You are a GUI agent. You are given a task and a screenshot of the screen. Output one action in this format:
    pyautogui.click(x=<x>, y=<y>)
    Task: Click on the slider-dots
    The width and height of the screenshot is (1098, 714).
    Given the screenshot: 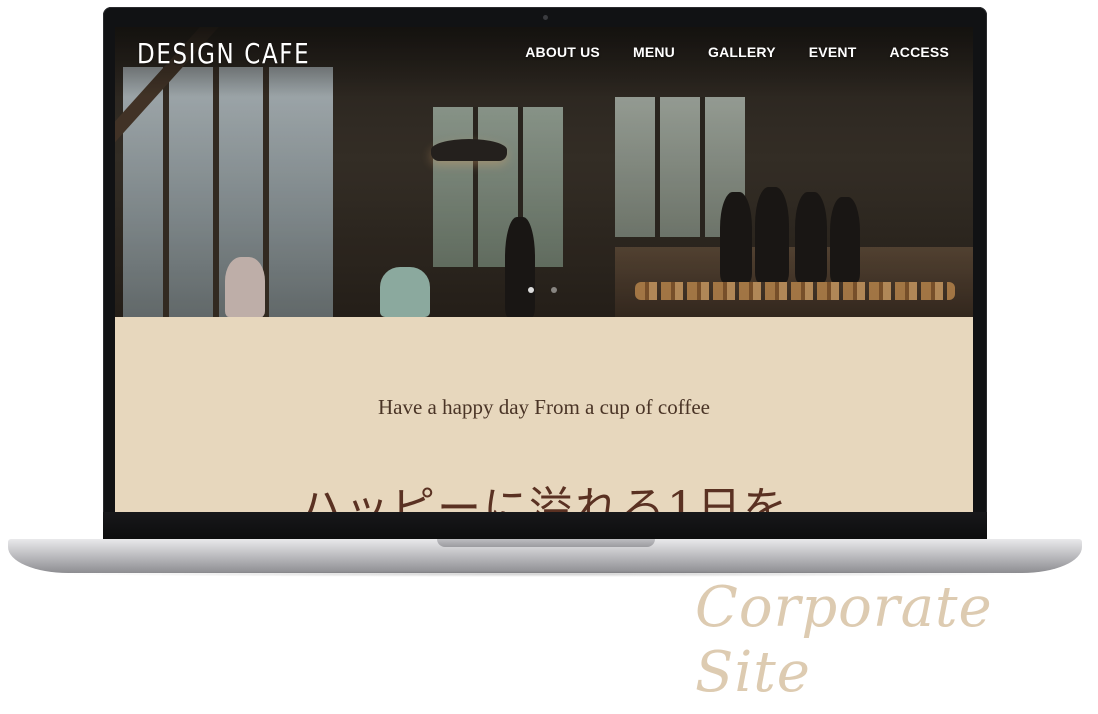 What is the action you would take?
    pyautogui.click(x=542, y=290)
    